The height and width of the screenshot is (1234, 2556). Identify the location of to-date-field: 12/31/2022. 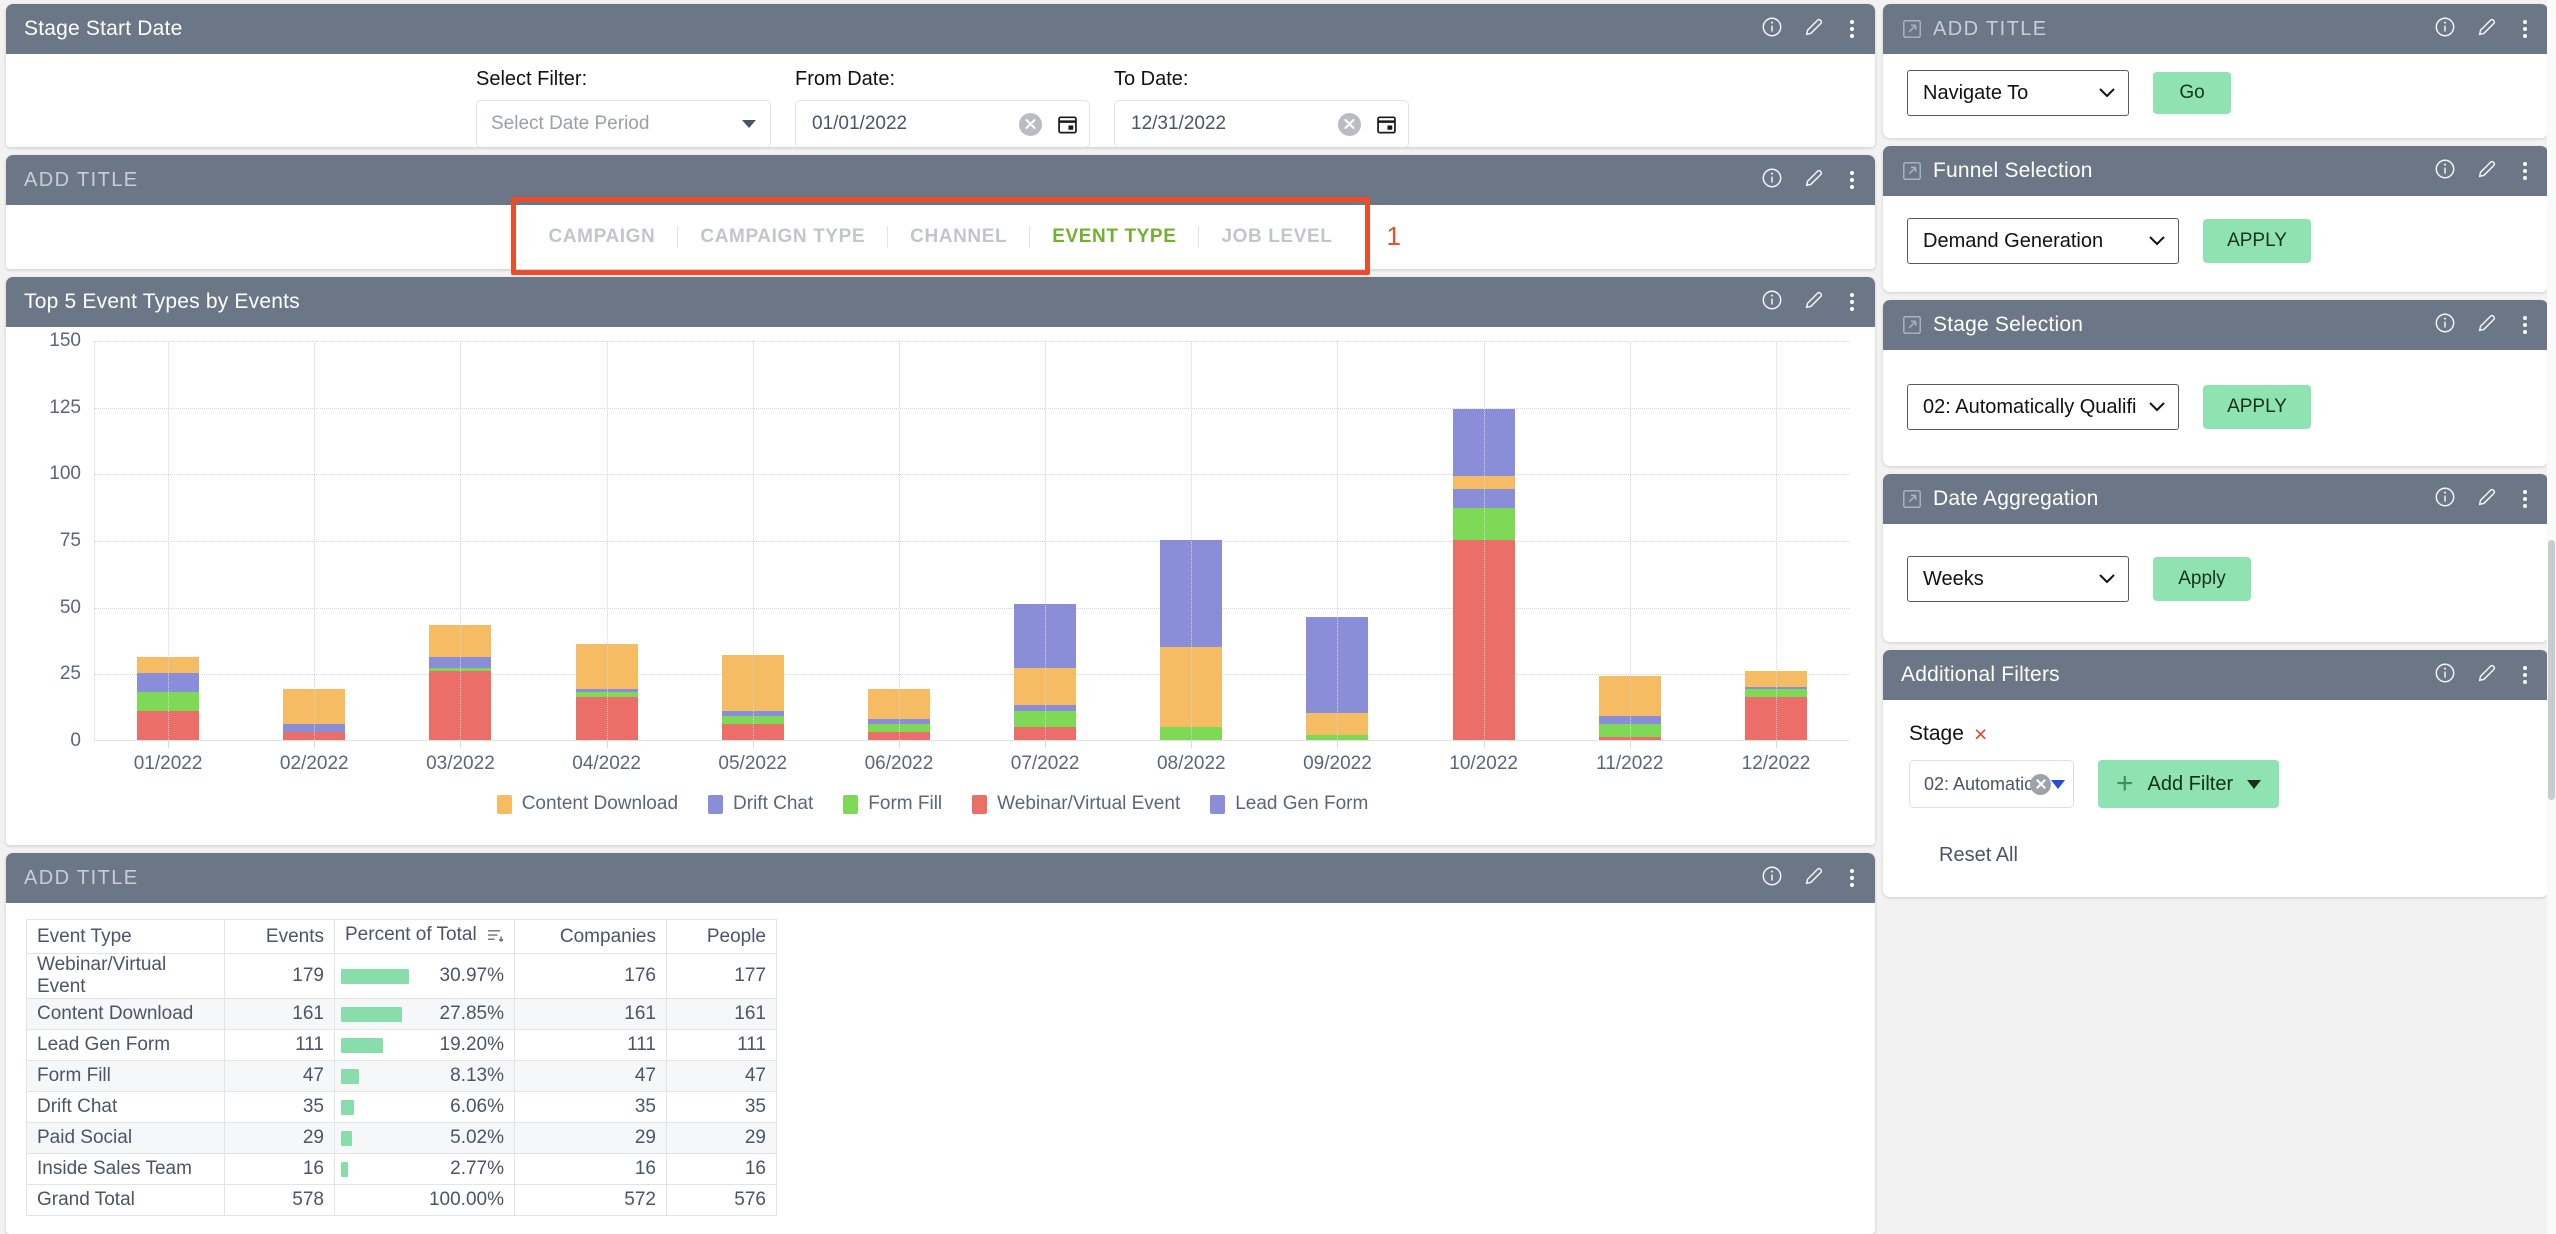
(1261, 123).